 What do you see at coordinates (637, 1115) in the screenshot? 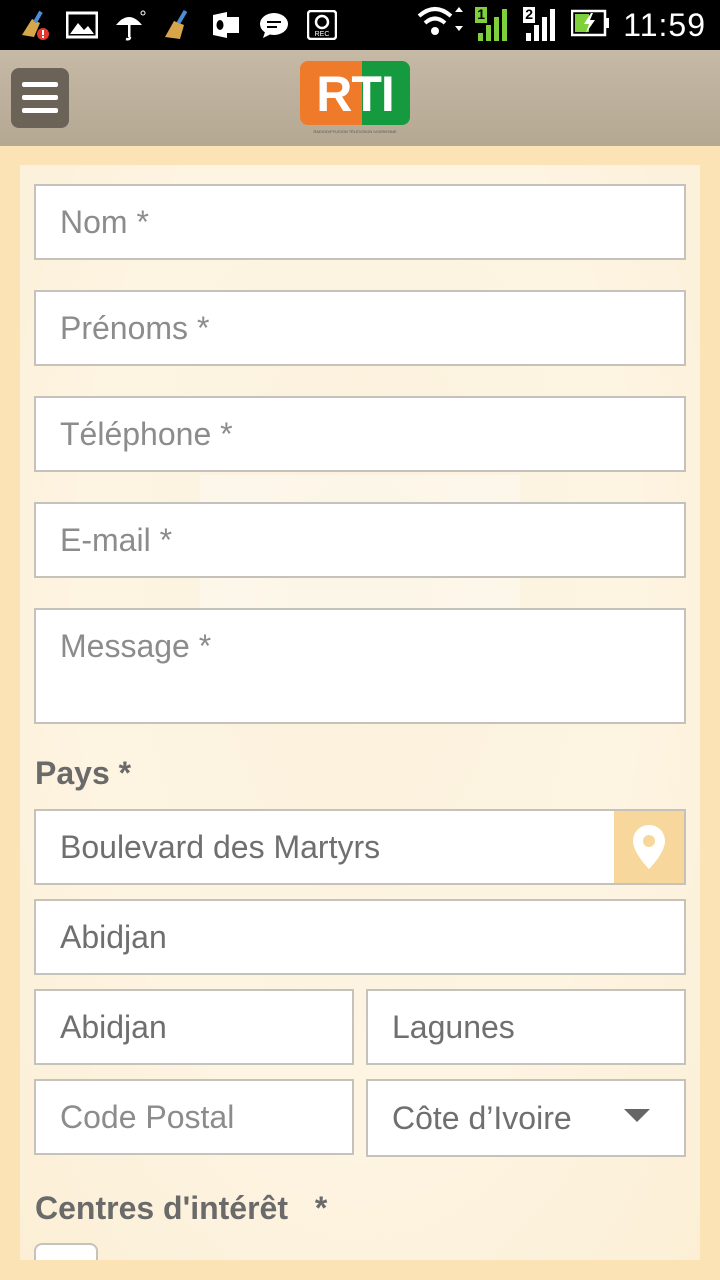
I see `chevron-down-icon` at bounding box center [637, 1115].